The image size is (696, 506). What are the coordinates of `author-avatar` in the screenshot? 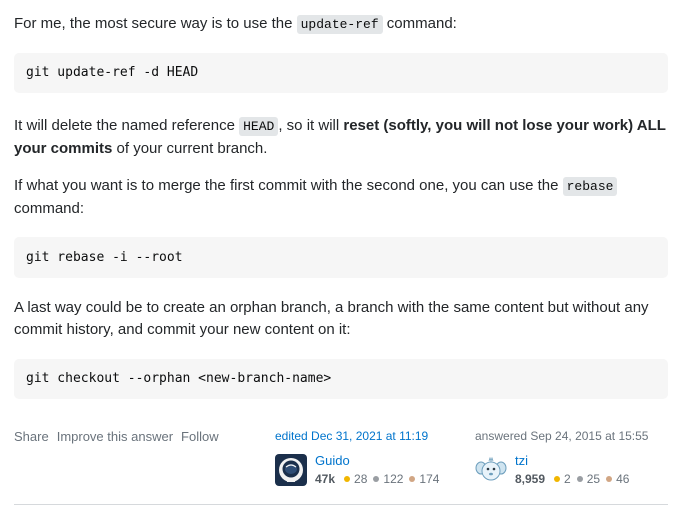 It's located at (491, 469).